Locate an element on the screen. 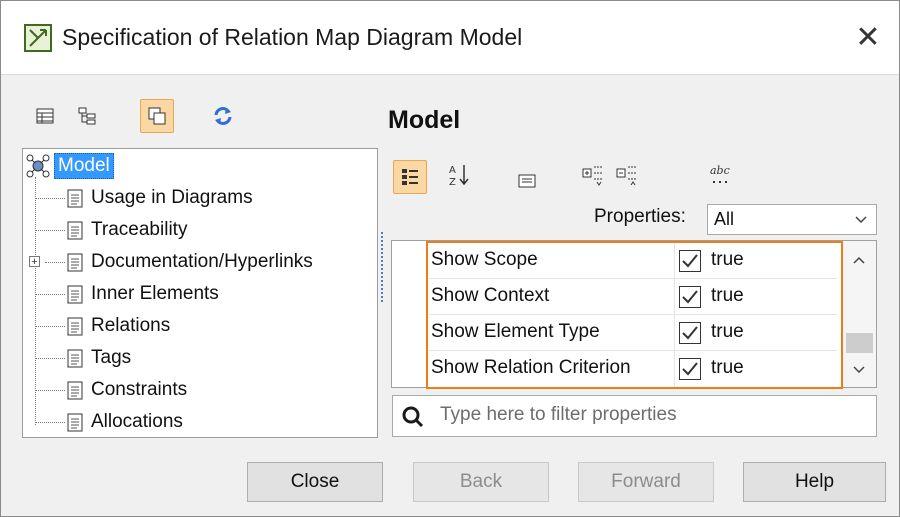  model-package-icon is located at coordinates (38, 166).